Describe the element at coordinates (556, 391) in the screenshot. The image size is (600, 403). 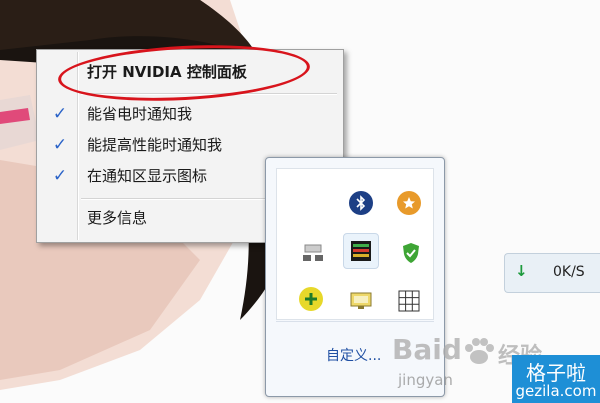
I see `brand-url: gezila.com` at that location.